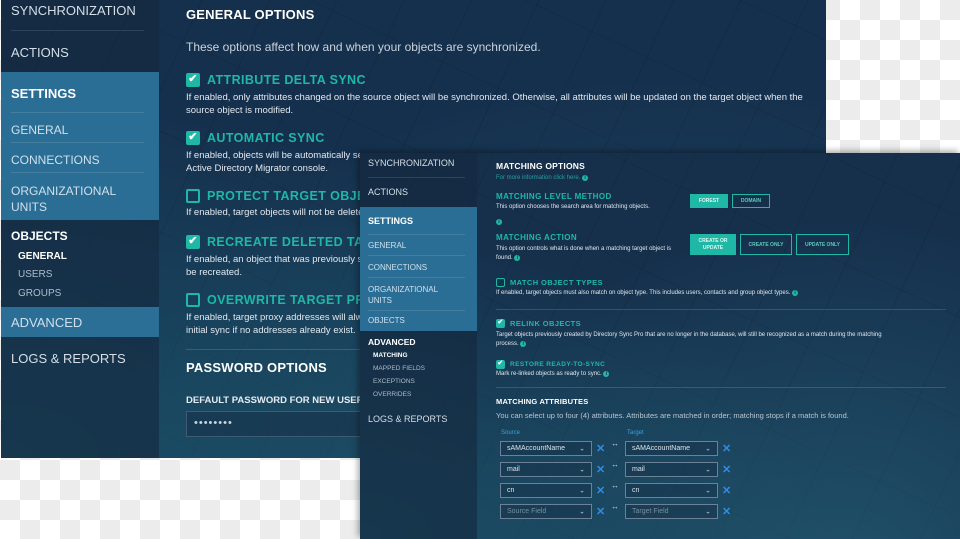  What do you see at coordinates (39, 236) in the screenshot?
I see `nav-objects: OBJECTS` at bounding box center [39, 236].